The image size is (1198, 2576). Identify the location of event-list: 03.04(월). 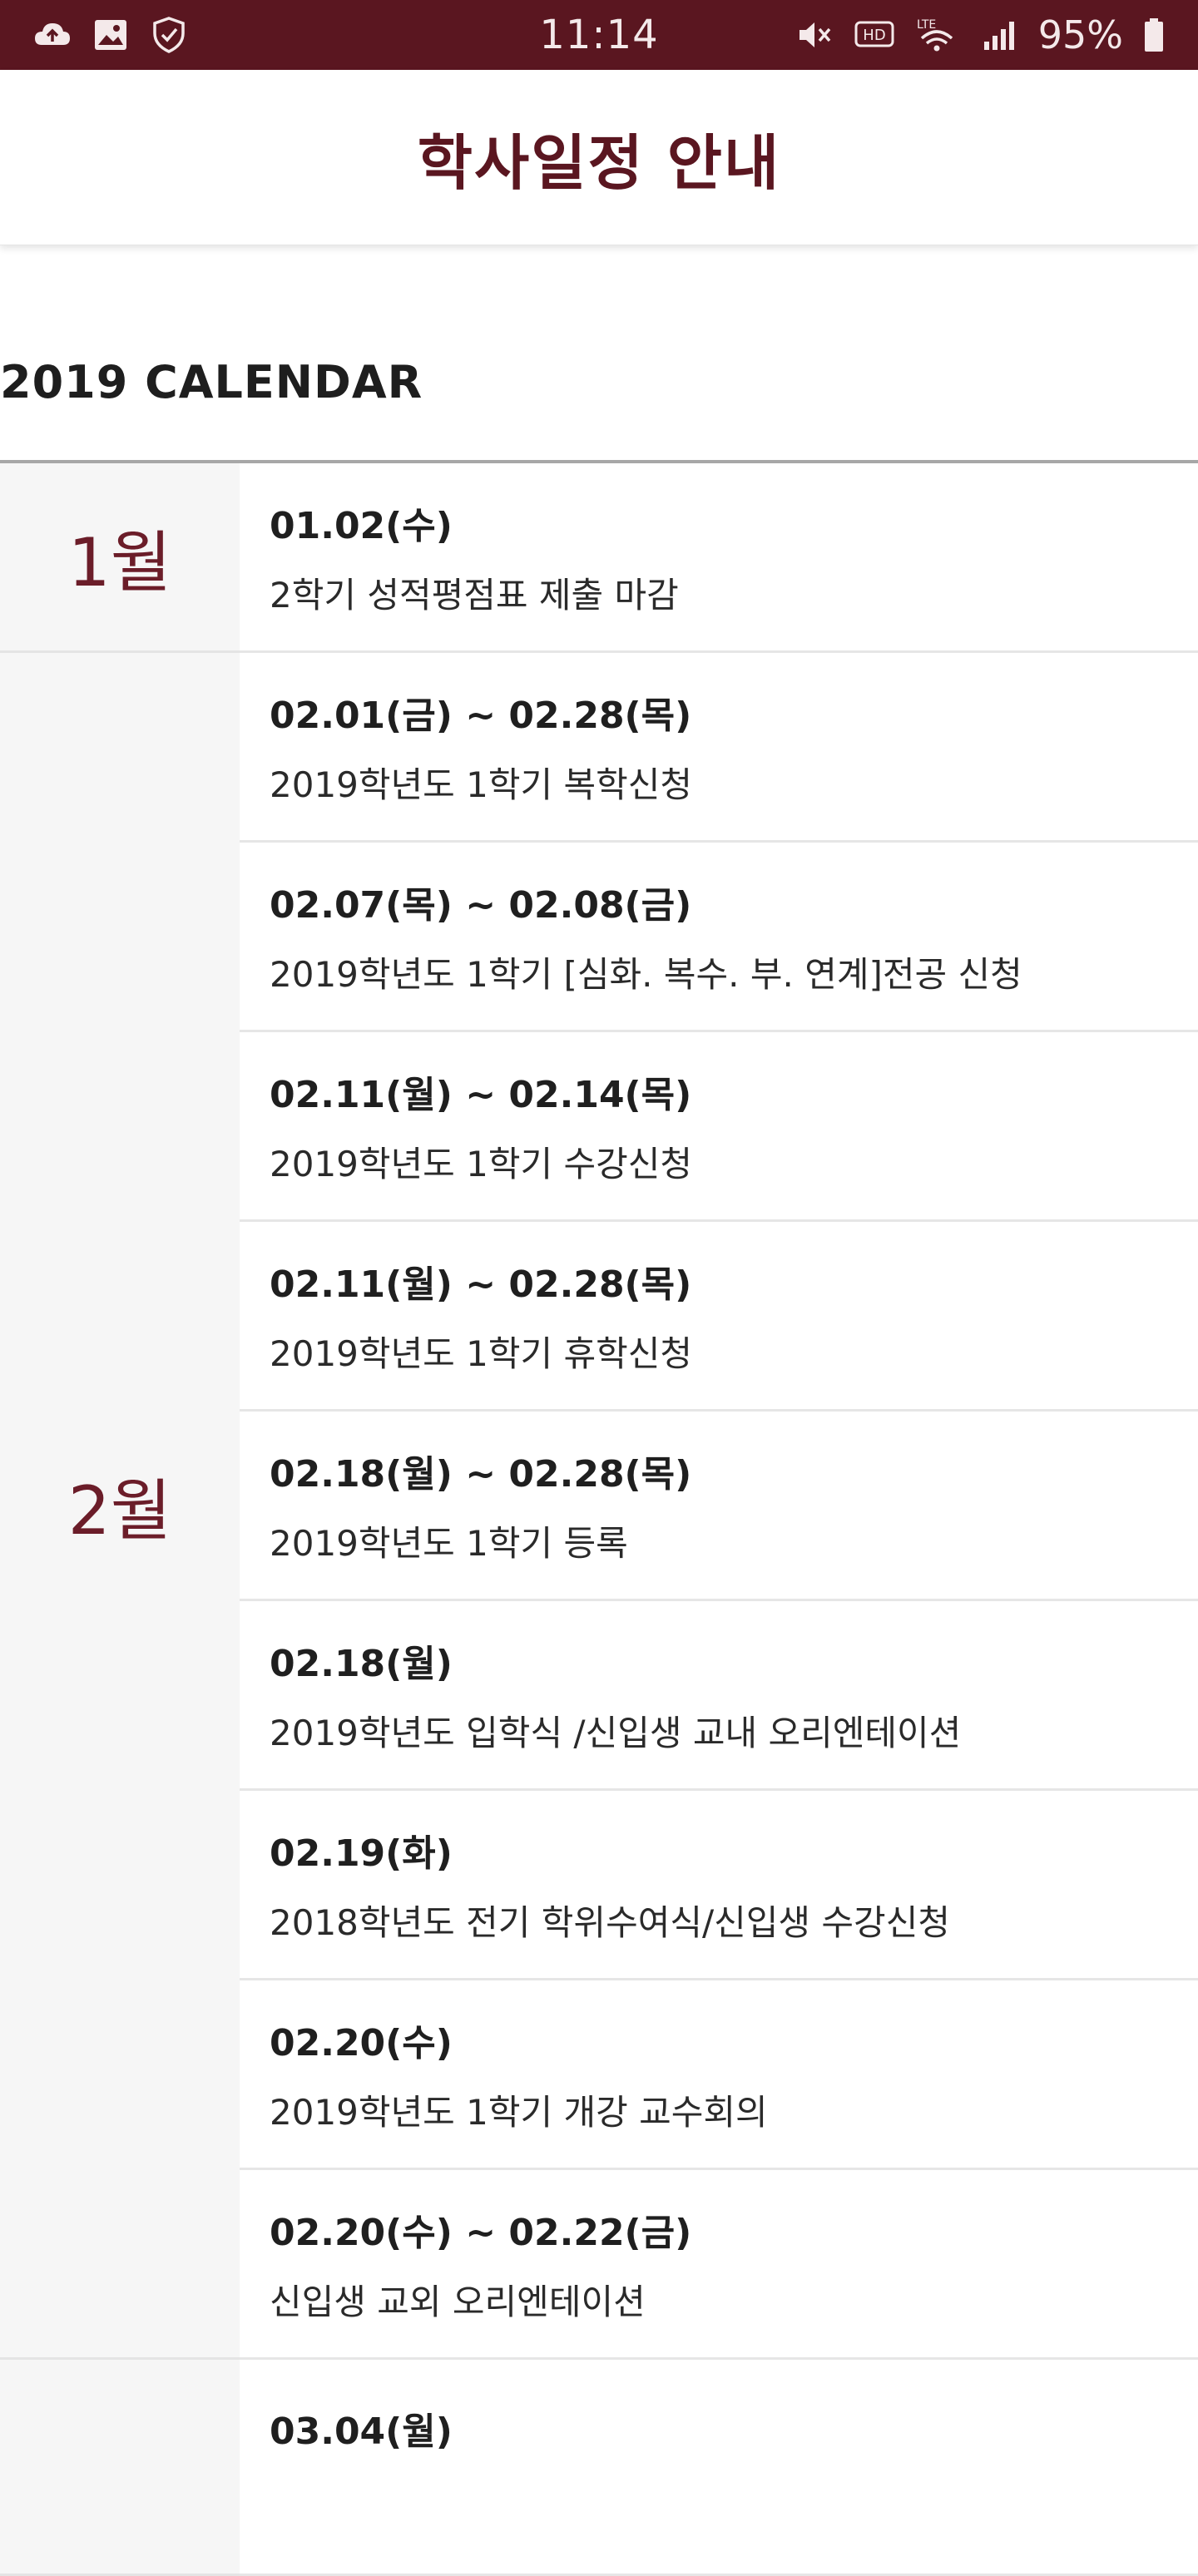
(719, 2468).